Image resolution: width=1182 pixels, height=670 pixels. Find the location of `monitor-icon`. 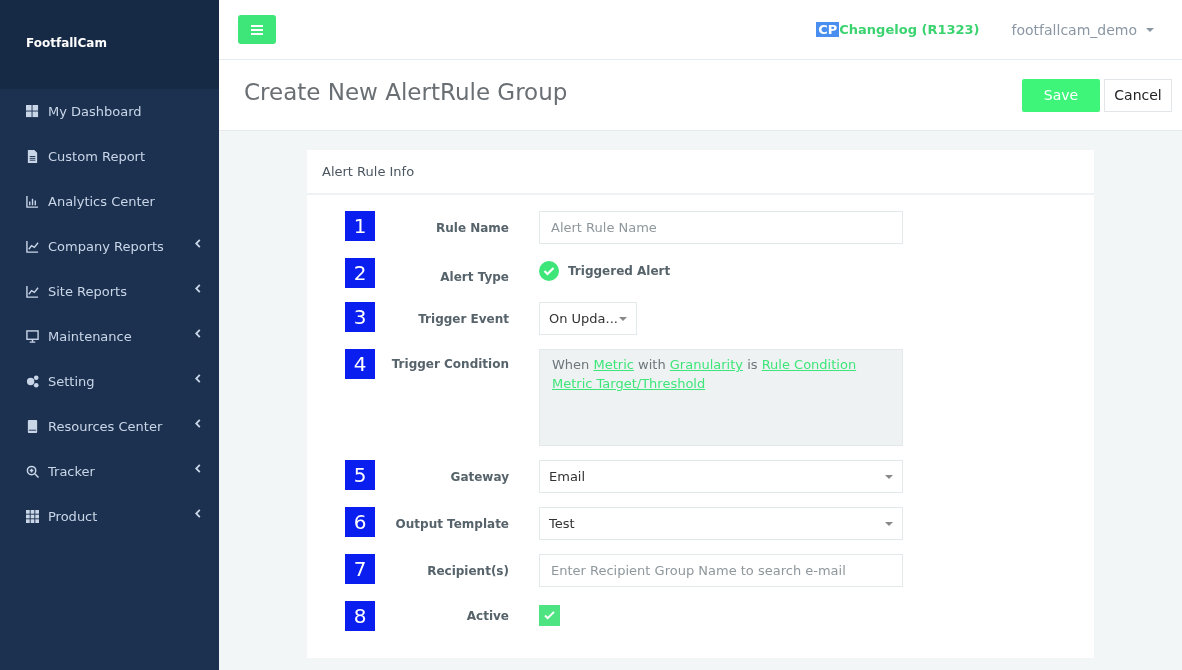

monitor-icon is located at coordinates (32, 336).